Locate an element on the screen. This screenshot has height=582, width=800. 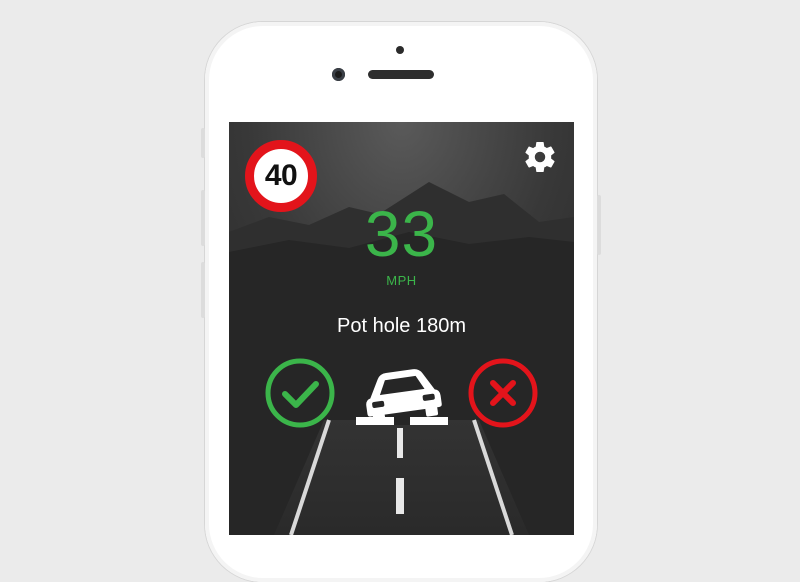
hazard-alert-text: Pot hole 180m is located at coordinates (401, 326).